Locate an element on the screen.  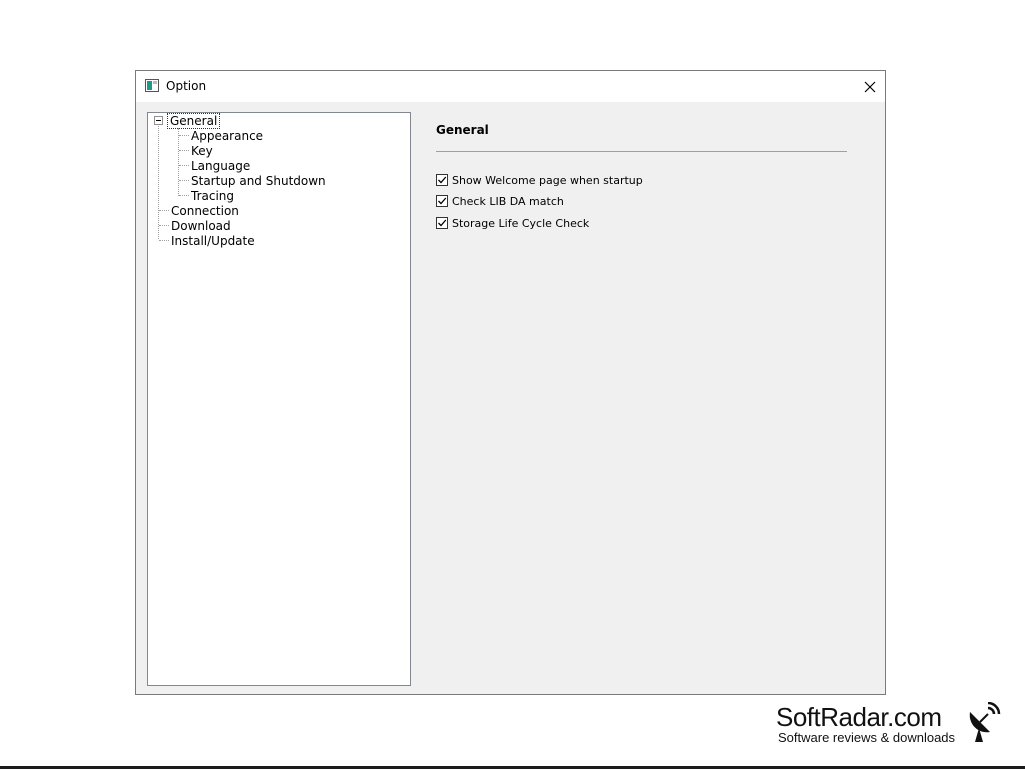
close-icon is located at coordinates (870, 86).